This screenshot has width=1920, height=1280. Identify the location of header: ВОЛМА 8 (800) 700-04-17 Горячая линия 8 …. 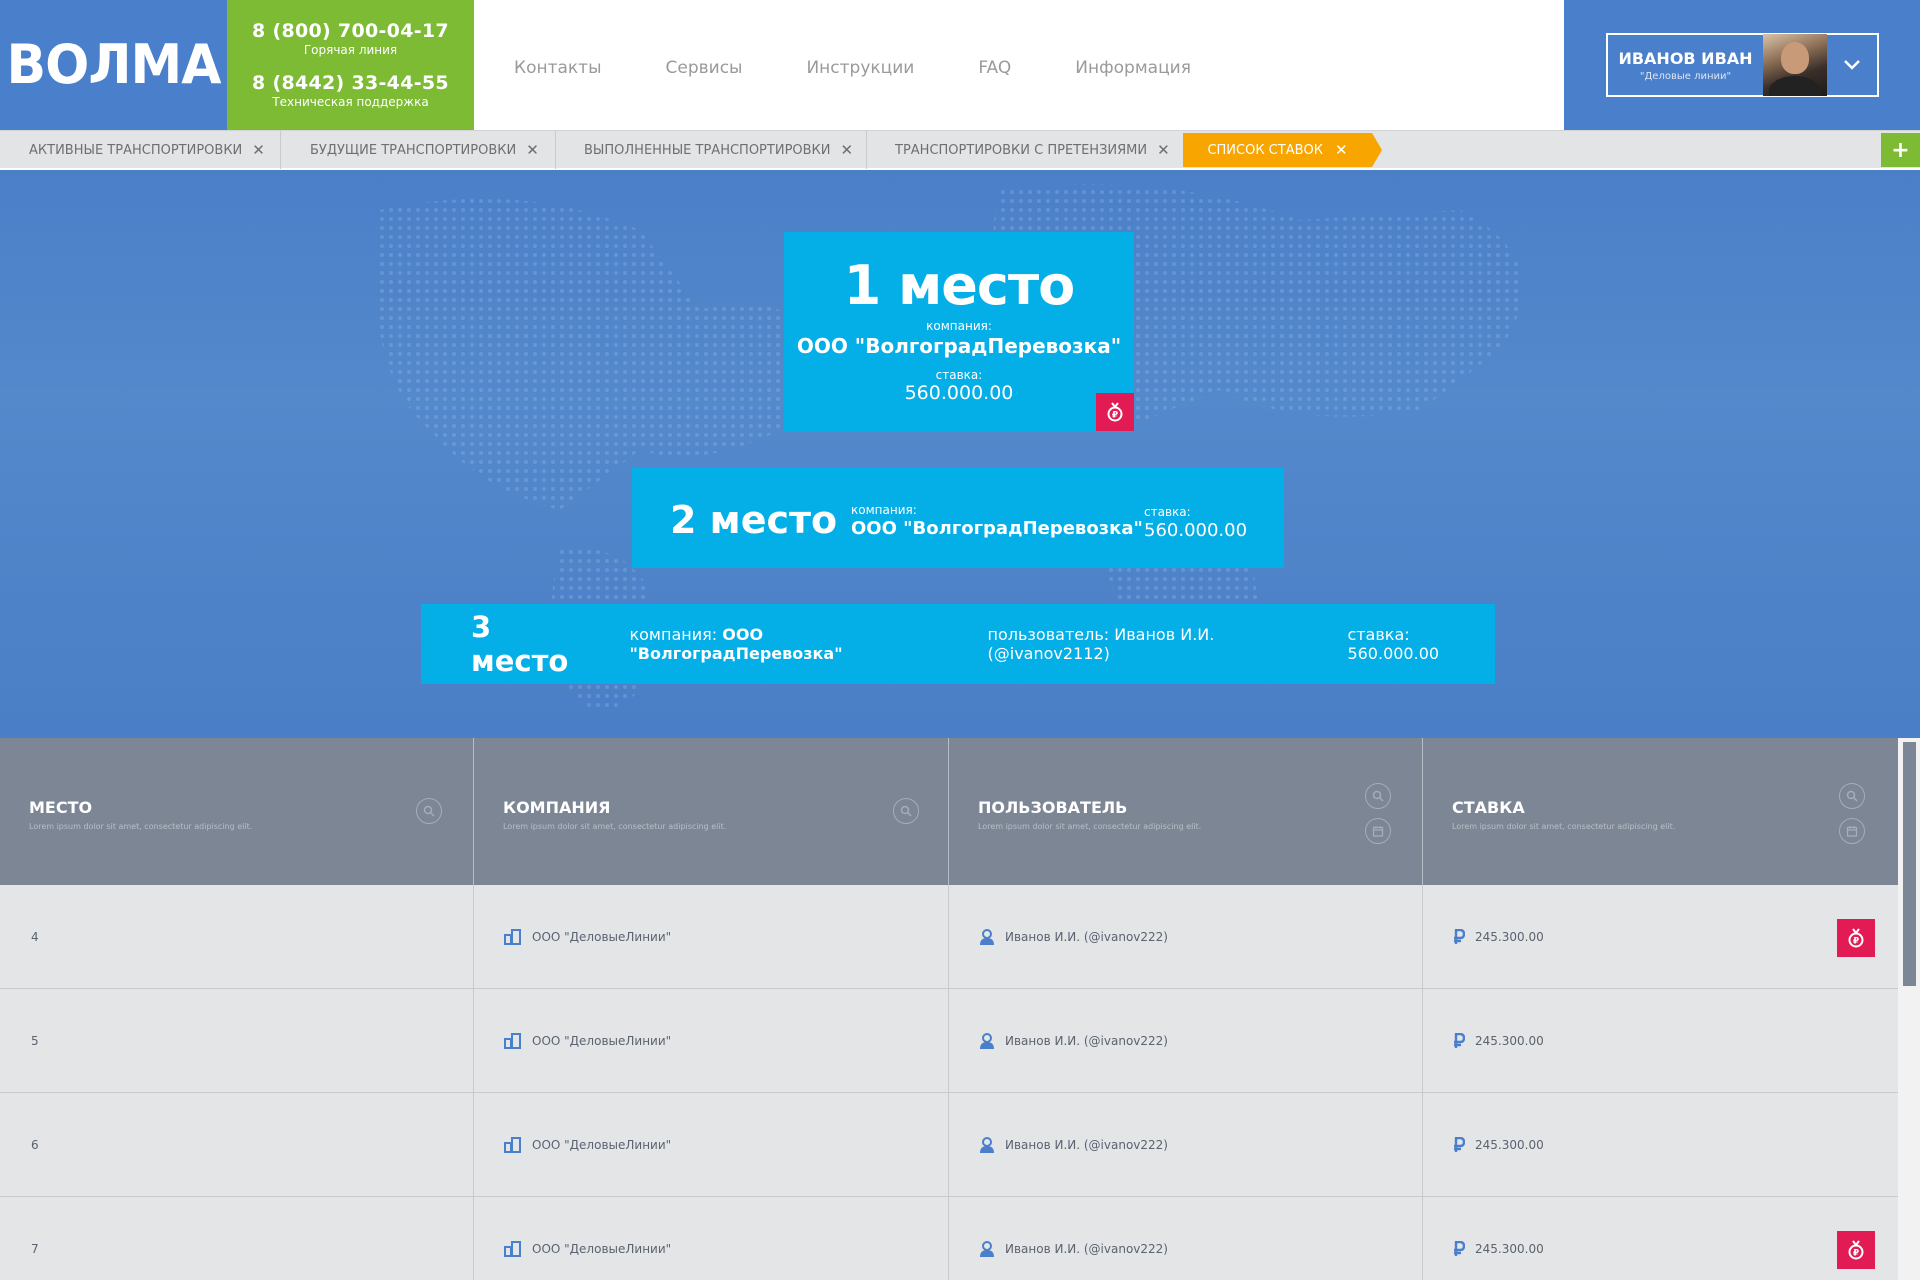
(960, 65).